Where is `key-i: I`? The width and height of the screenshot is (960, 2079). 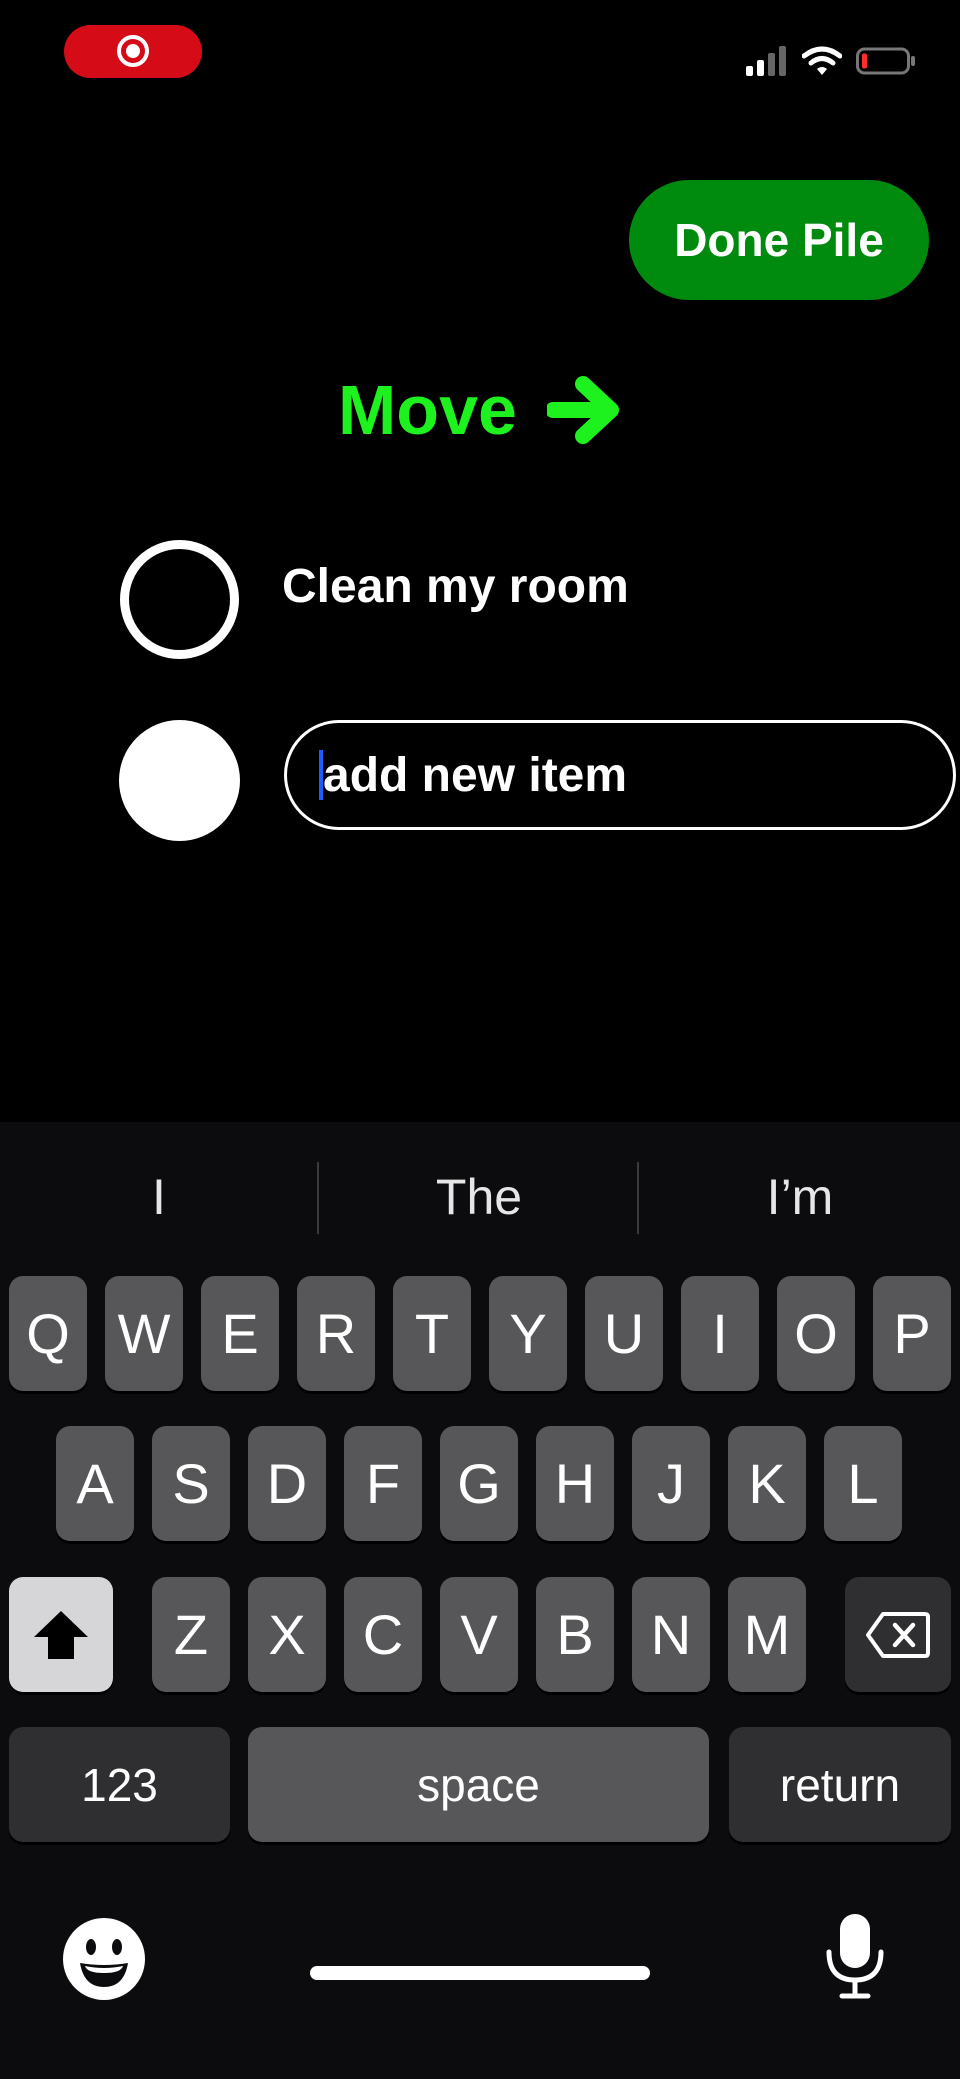
key-i: I is located at coordinates (720, 1333).